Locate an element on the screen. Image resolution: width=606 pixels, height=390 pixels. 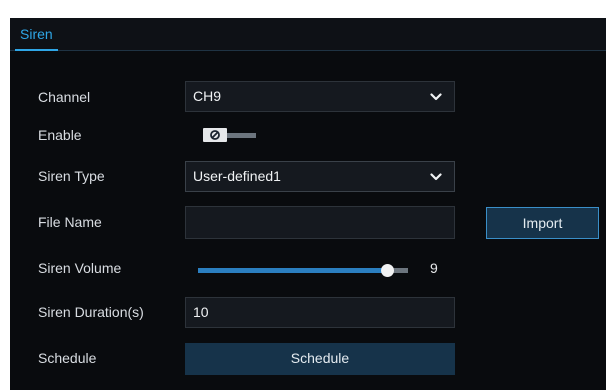
siren-duration-input: 10 is located at coordinates (320, 312).